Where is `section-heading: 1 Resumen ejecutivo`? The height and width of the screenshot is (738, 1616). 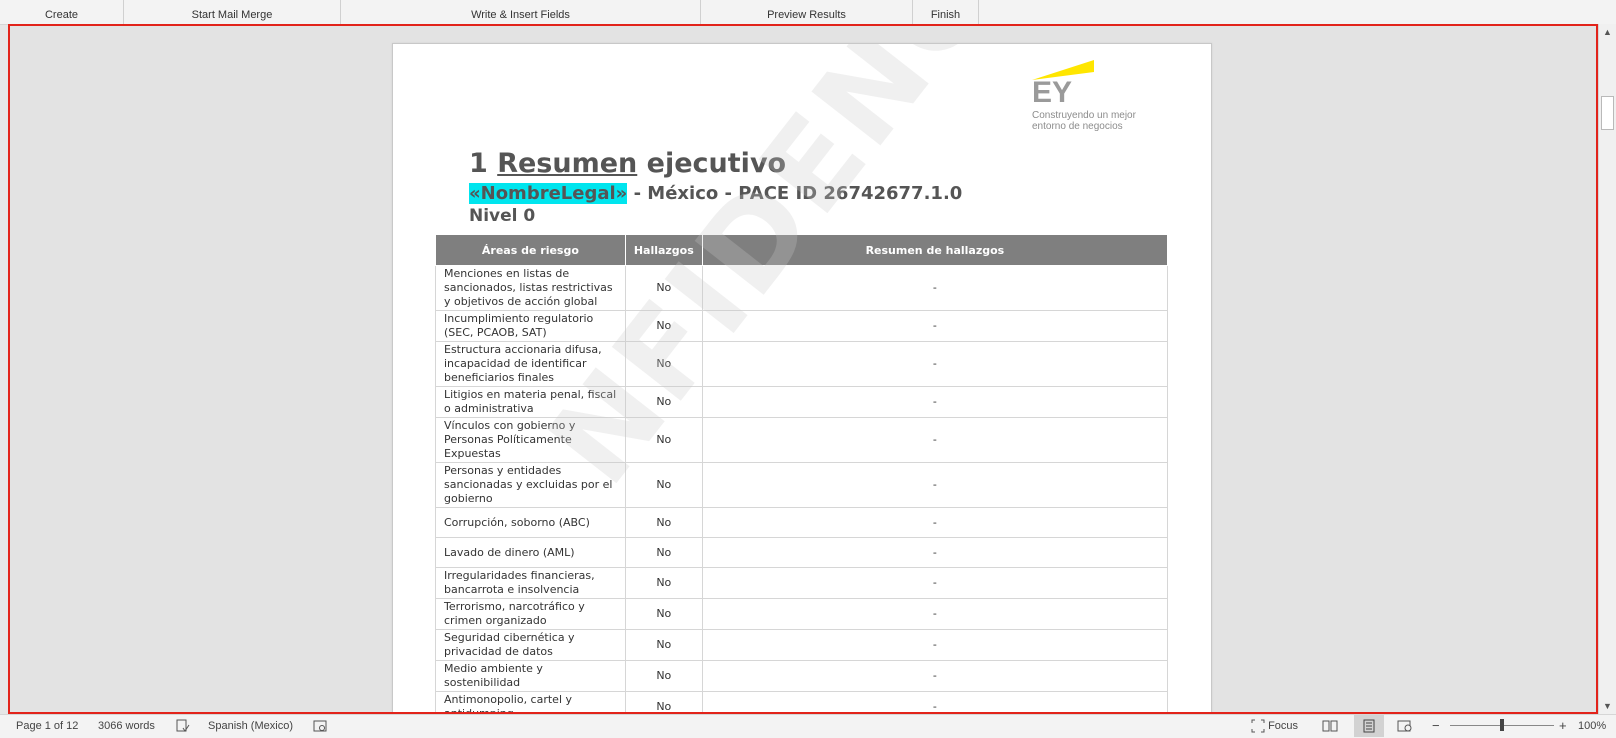
section-heading: 1 Resumen ejecutivo is located at coordinates (627, 163).